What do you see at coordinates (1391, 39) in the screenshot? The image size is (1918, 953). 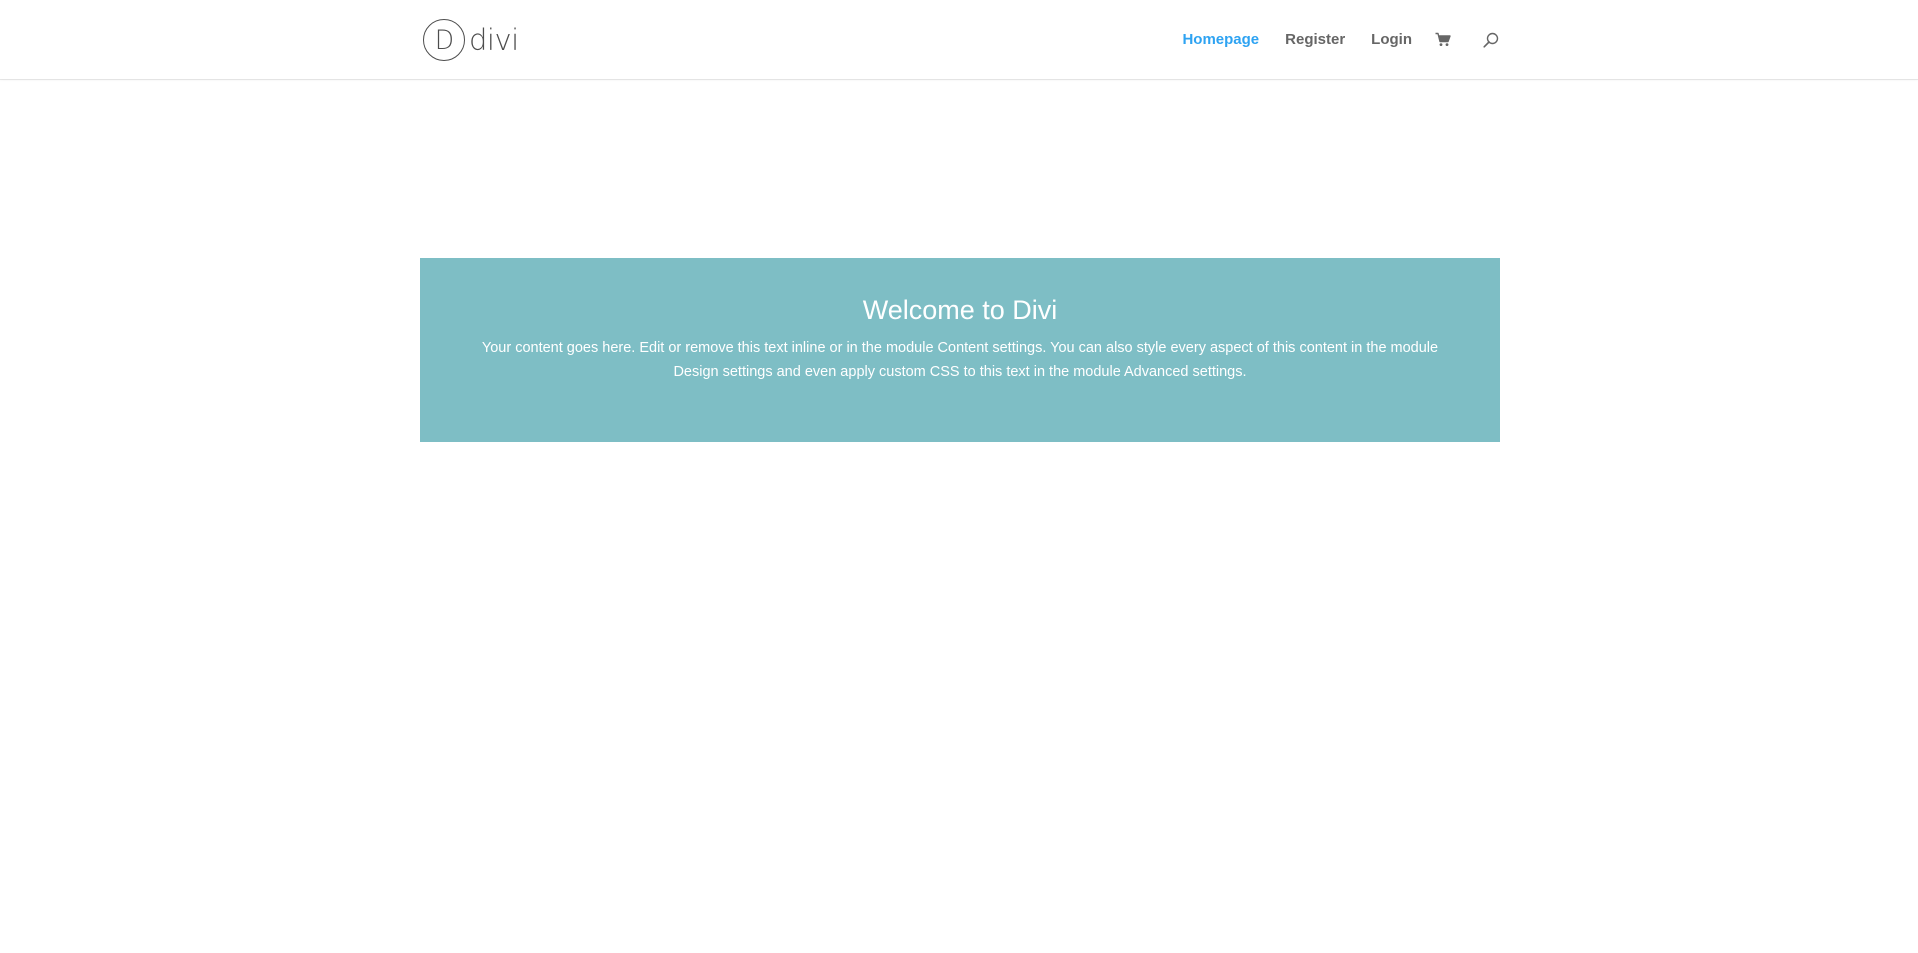 I see `nav-item-login: Login` at bounding box center [1391, 39].